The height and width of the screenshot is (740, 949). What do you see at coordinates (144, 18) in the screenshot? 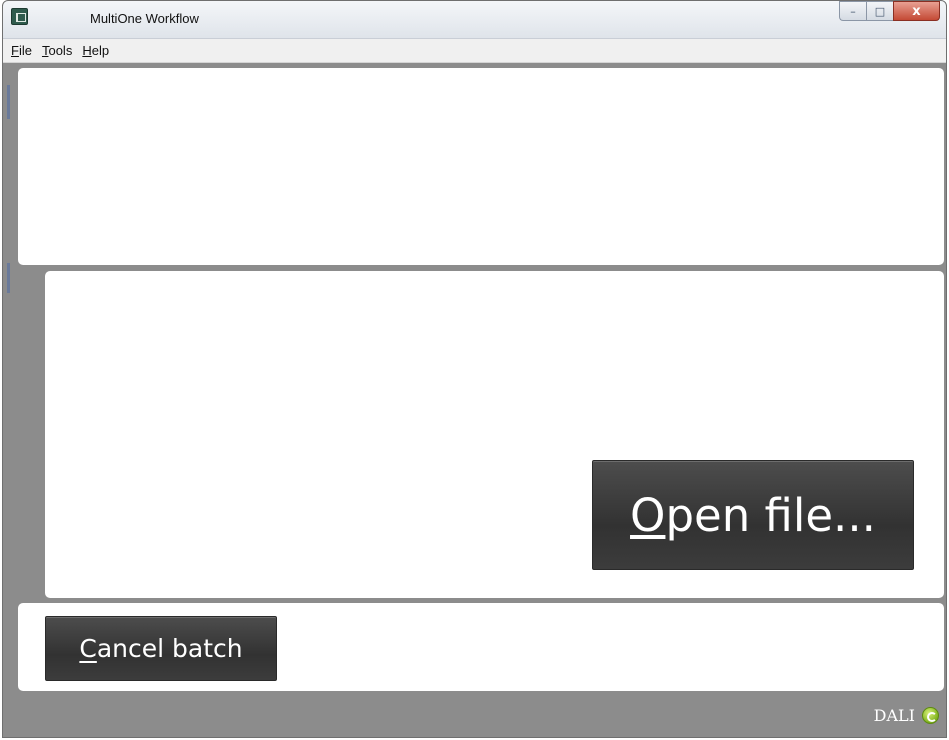
I see `window-title: MultiOne Workflow` at bounding box center [144, 18].